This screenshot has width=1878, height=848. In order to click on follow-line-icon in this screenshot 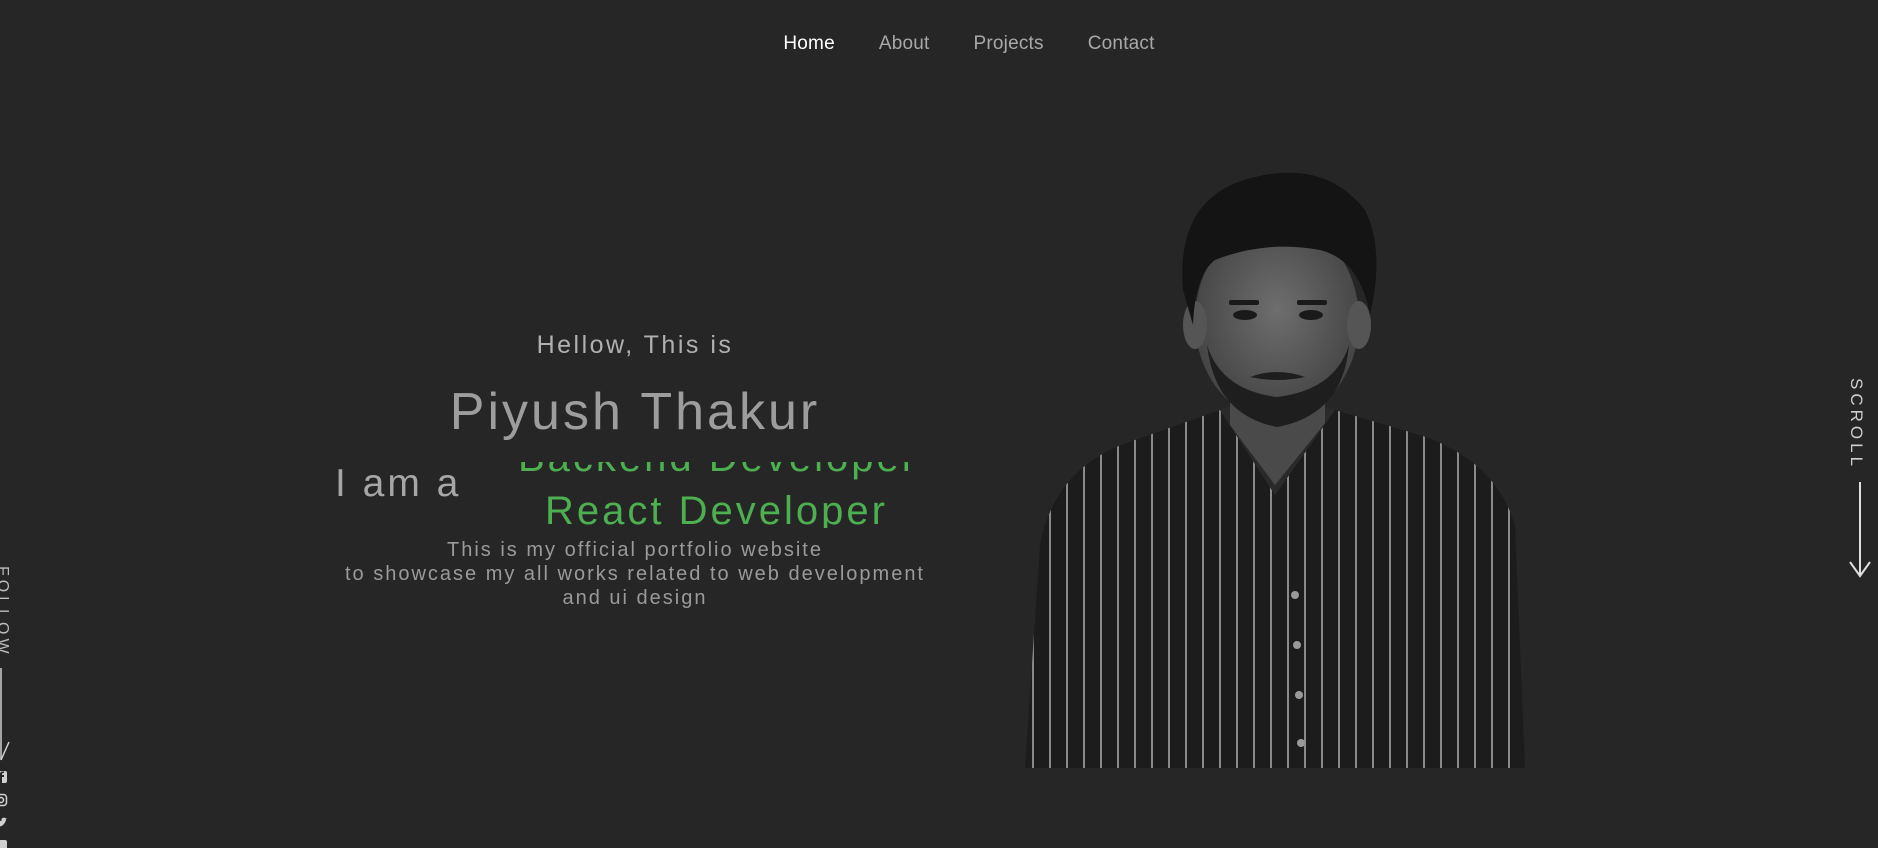, I will do `click(5, 714)`.